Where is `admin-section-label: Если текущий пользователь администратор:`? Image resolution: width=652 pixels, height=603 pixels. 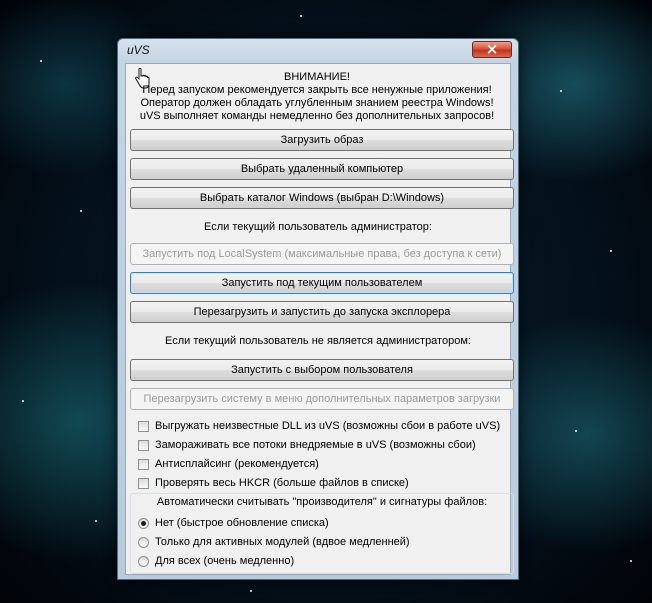
admin-section-label: Если текущий пользователь администратор: is located at coordinates (318, 227).